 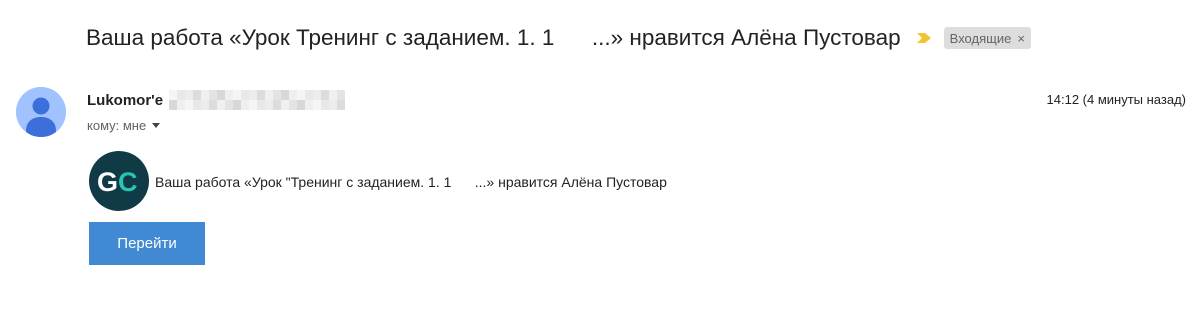 I want to click on svg-text: C, so click(x=128, y=182).